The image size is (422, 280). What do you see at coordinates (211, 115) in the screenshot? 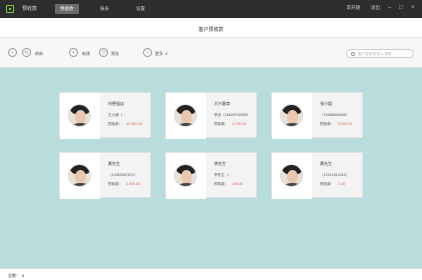
I see `customer-card: 大兴客商 李总（18629702650） 预收款： 4,700.00` at bounding box center [211, 115].